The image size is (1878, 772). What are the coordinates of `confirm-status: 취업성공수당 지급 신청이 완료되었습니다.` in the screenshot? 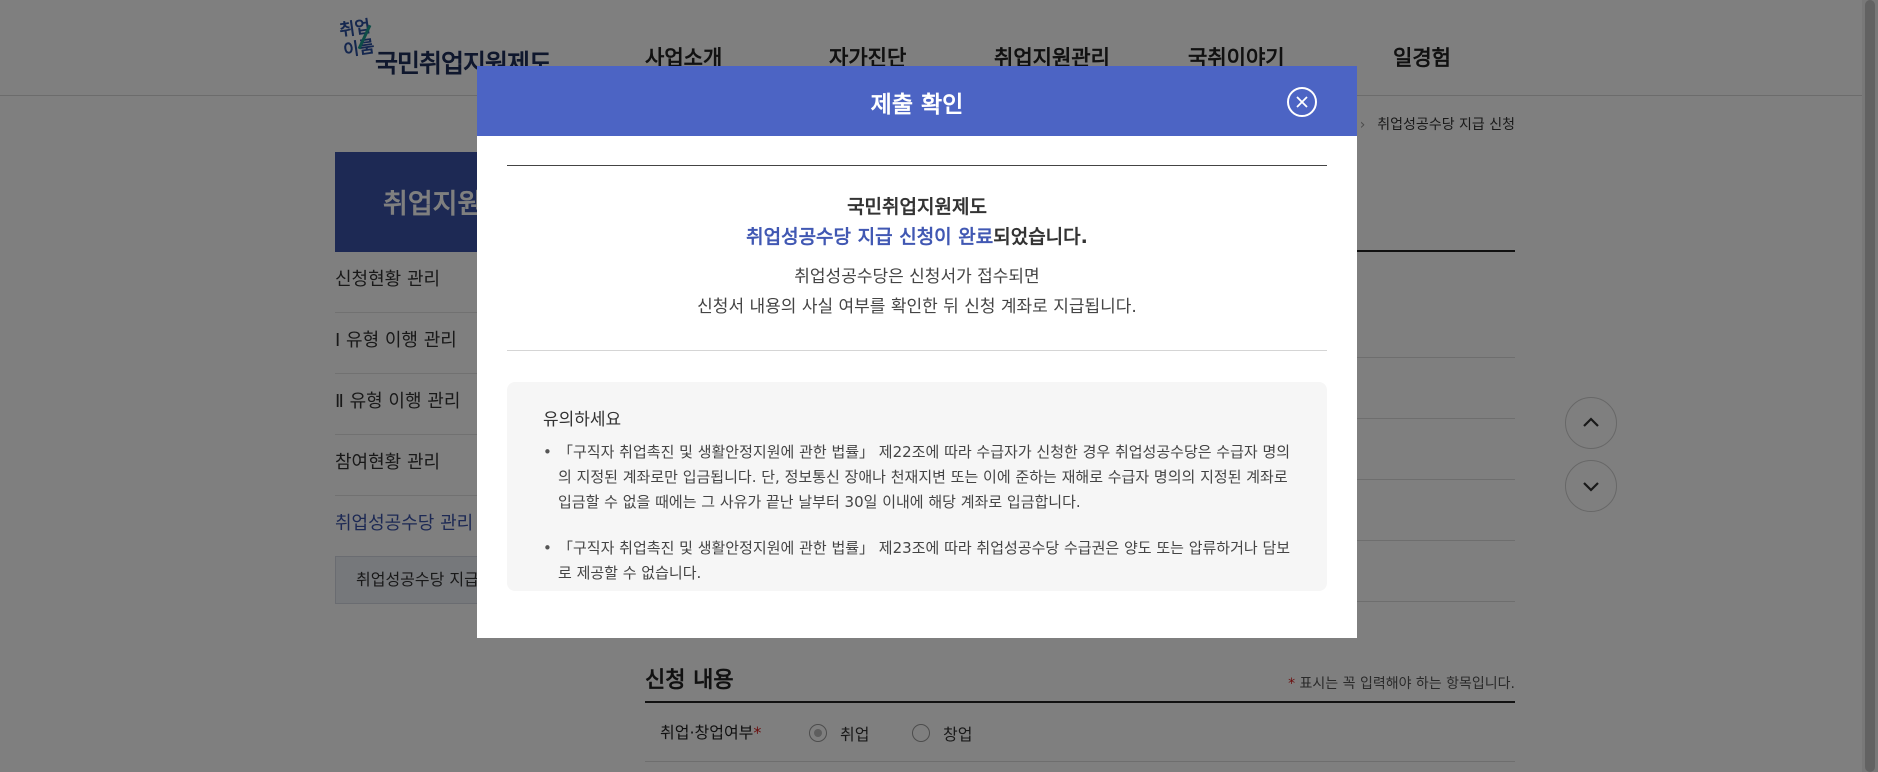 It's located at (917, 237).